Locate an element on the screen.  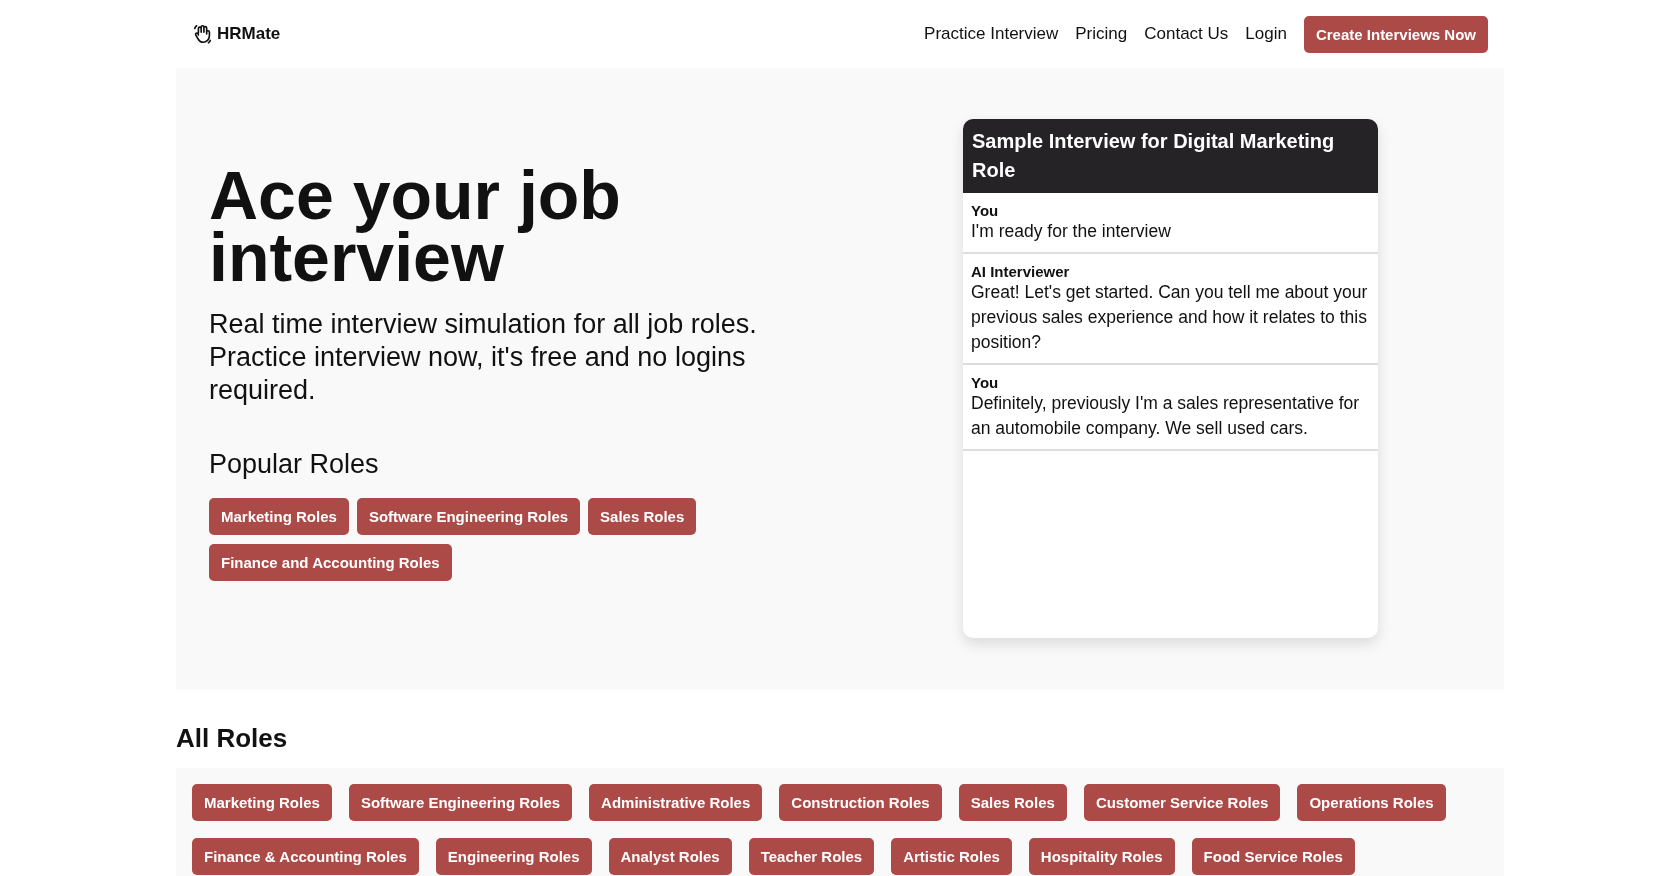
role-button: Food Service Roles is located at coordinates (1273, 856).